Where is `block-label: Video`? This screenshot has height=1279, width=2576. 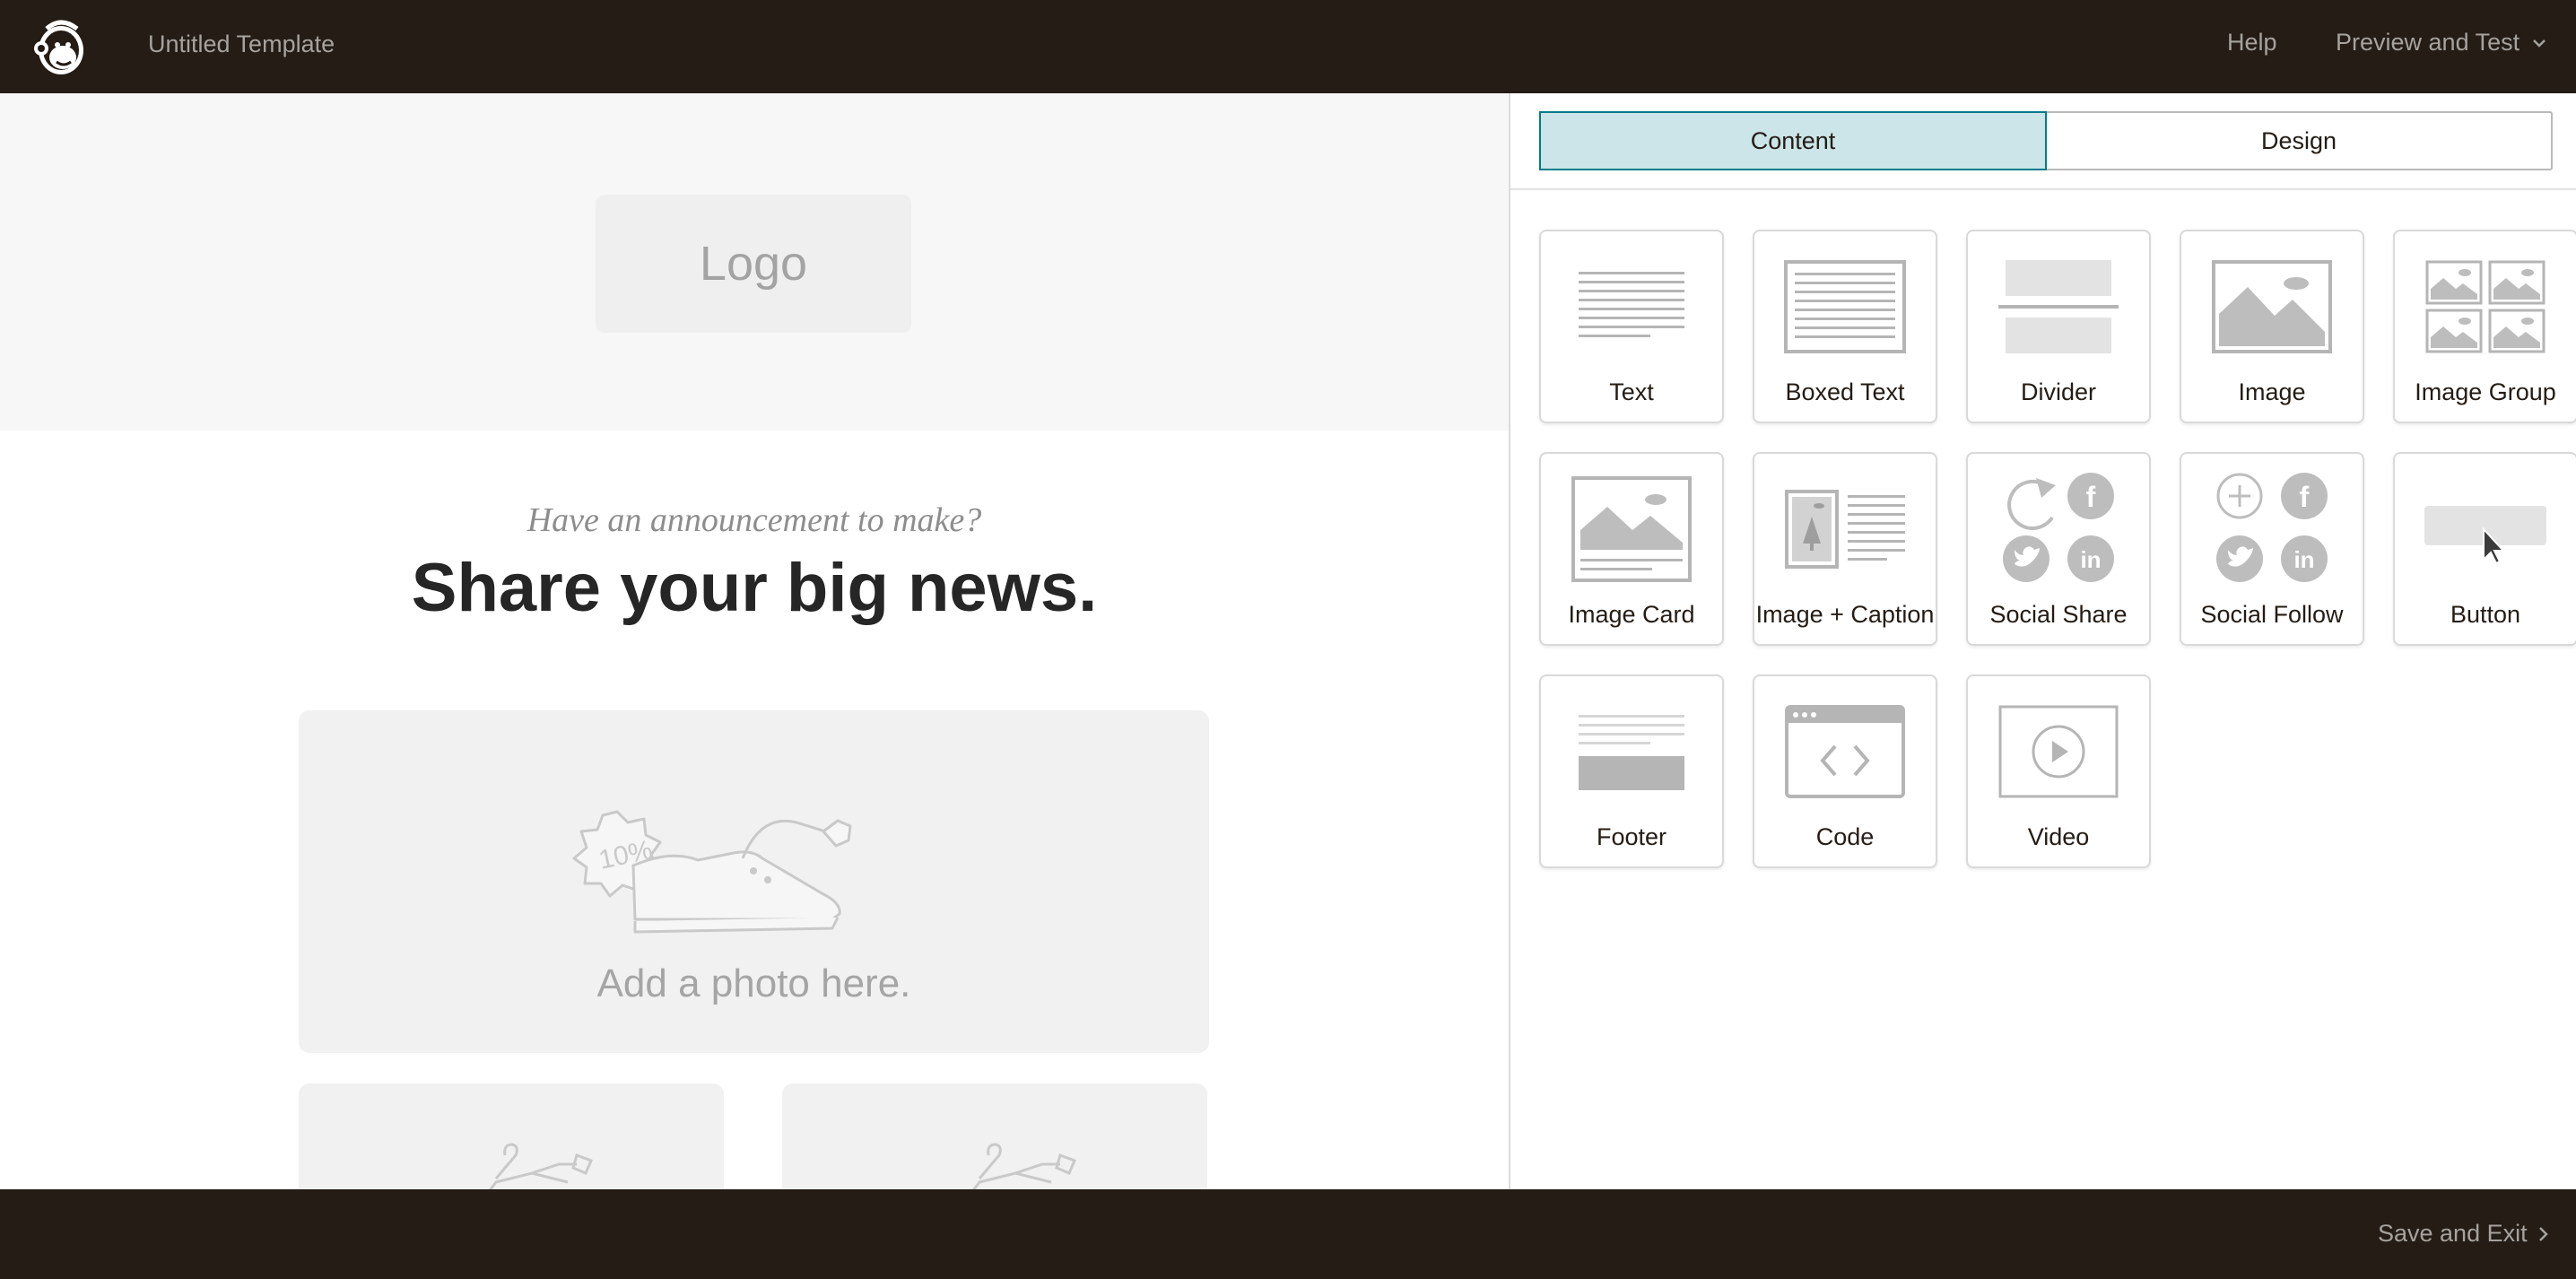
block-label: Video is located at coordinates (2058, 836).